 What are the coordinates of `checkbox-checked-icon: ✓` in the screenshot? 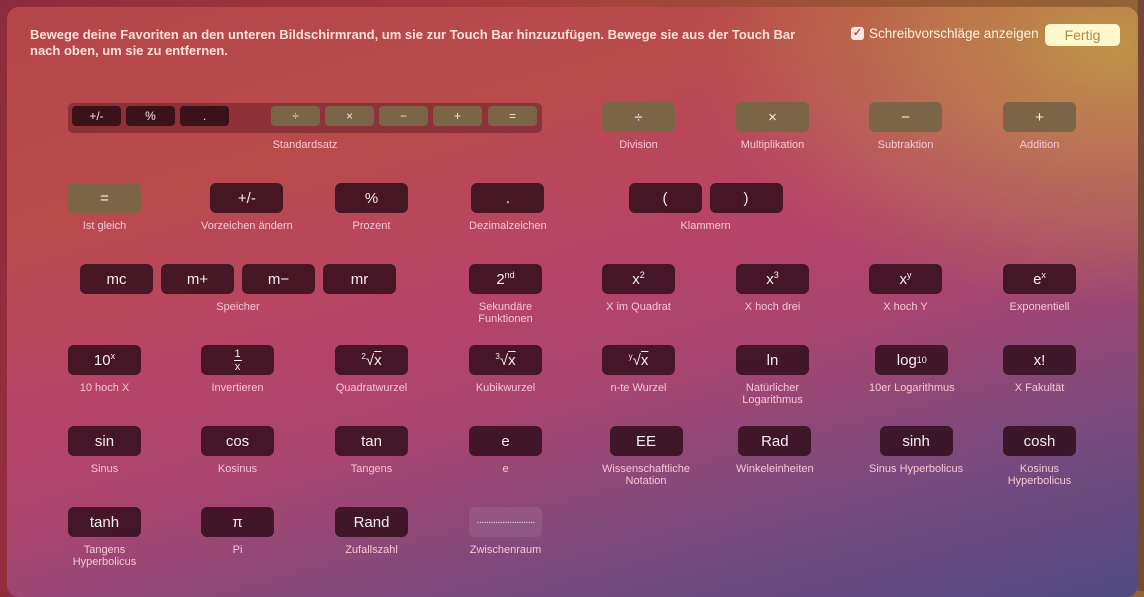 It's located at (857, 33).